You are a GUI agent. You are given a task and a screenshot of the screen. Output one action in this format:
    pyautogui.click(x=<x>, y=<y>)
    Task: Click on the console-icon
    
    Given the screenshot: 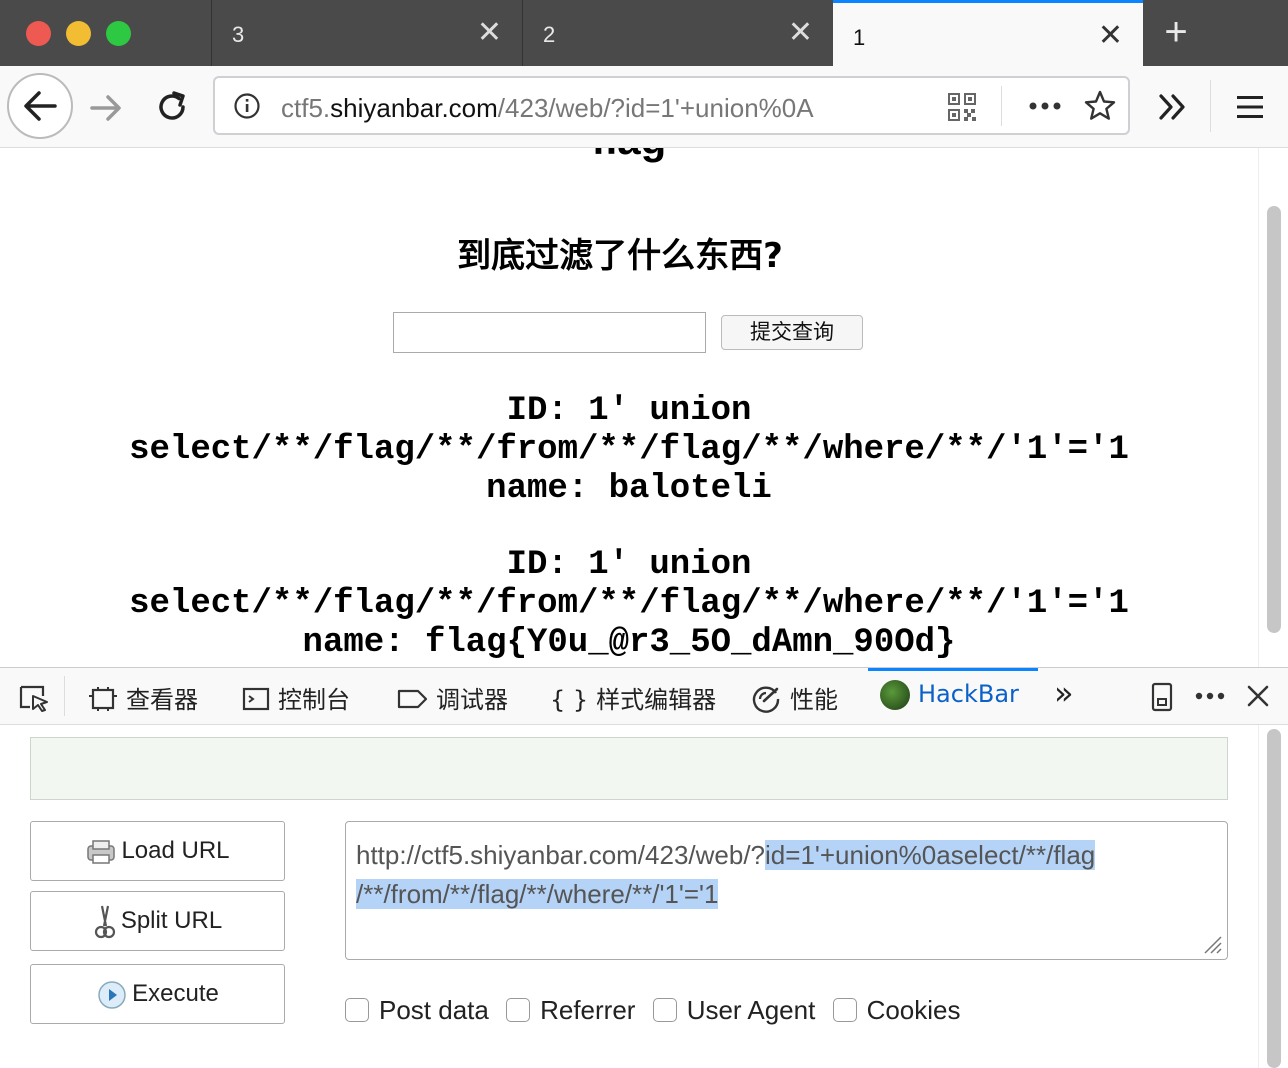 What is the action you would take?
    pyautogui.click(x=256, y=699)
    